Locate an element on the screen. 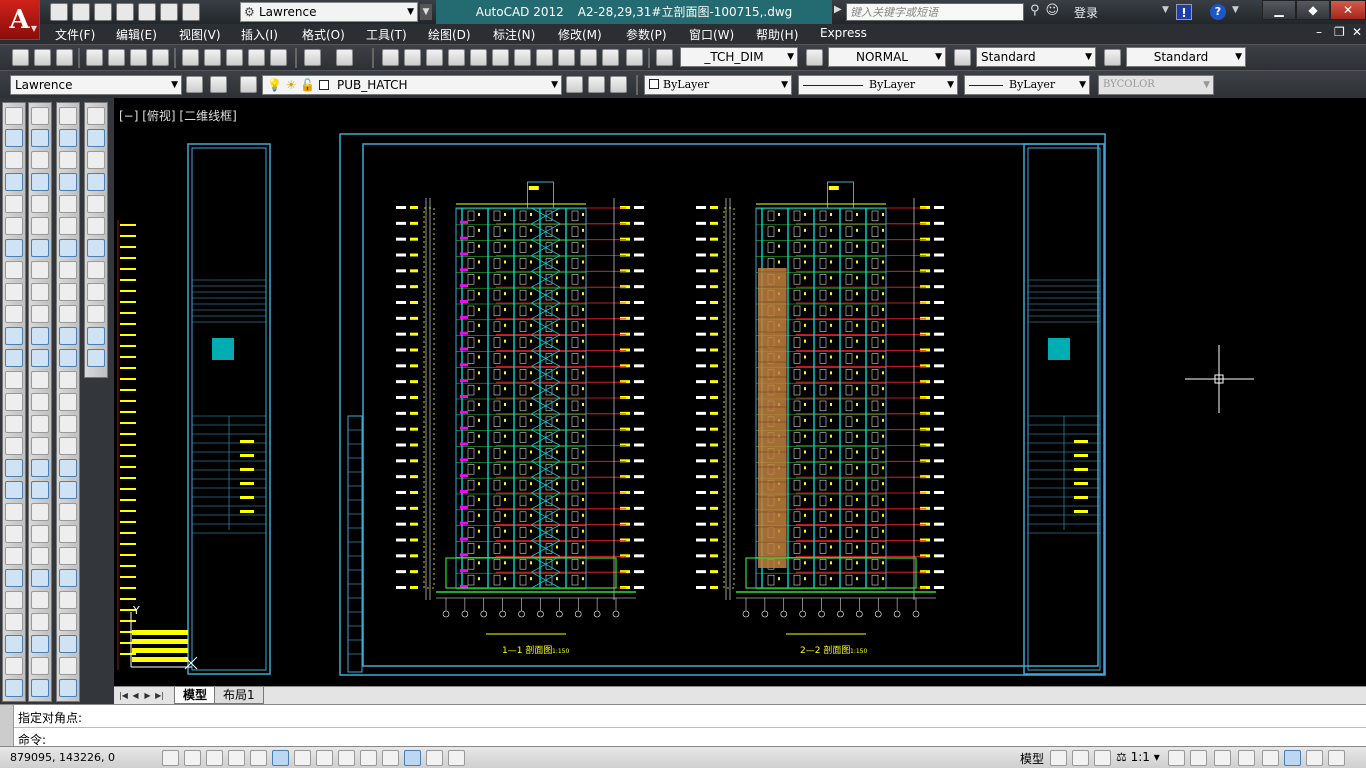 The height and width of the screenshot is (768, 1366). fillet-tool-icon is located at coordinates (96, 226).